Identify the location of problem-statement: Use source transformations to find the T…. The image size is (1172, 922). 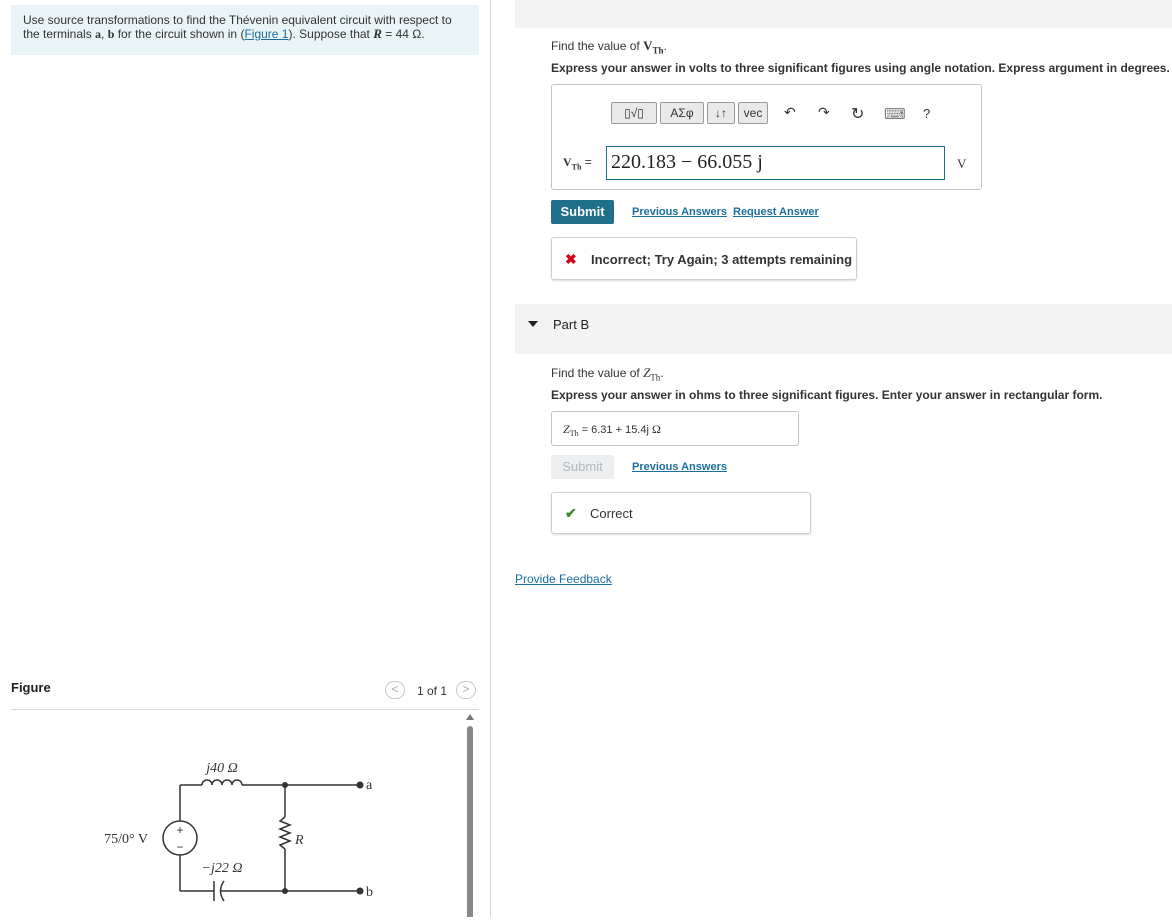
(245, 30).